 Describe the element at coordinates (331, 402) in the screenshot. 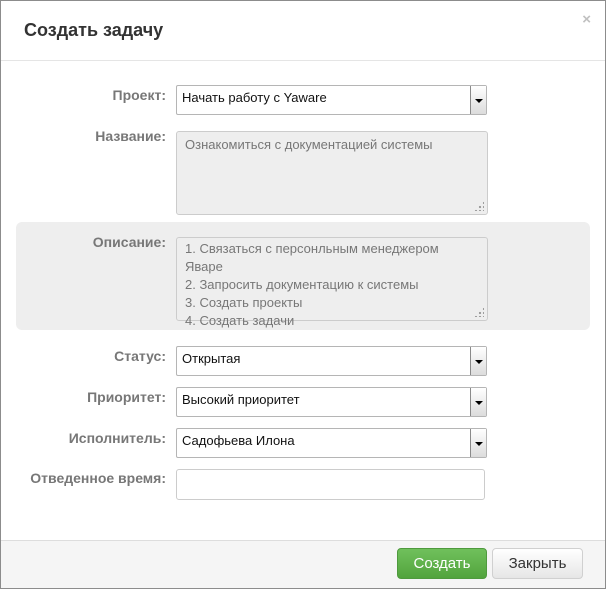

I see `priority-select: Высокий приоритет` at that location.